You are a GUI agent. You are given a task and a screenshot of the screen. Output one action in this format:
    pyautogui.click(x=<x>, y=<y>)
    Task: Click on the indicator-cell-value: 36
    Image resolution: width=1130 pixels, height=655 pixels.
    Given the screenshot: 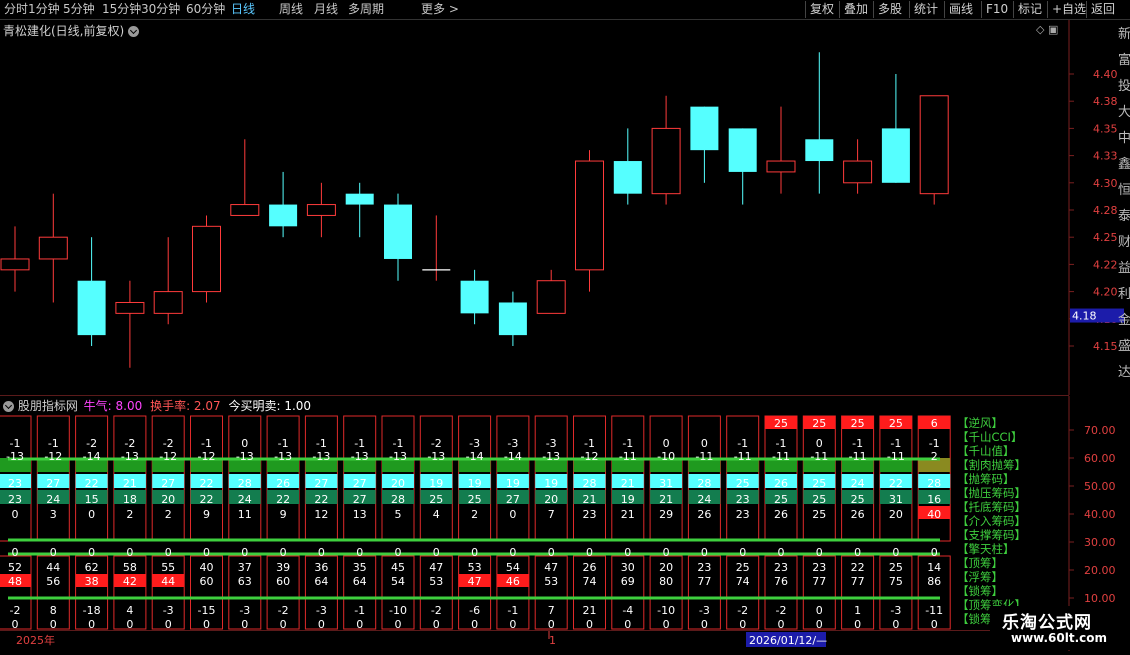 What is the action you would take?
    pyautogui.click(x=321, y=567)
    